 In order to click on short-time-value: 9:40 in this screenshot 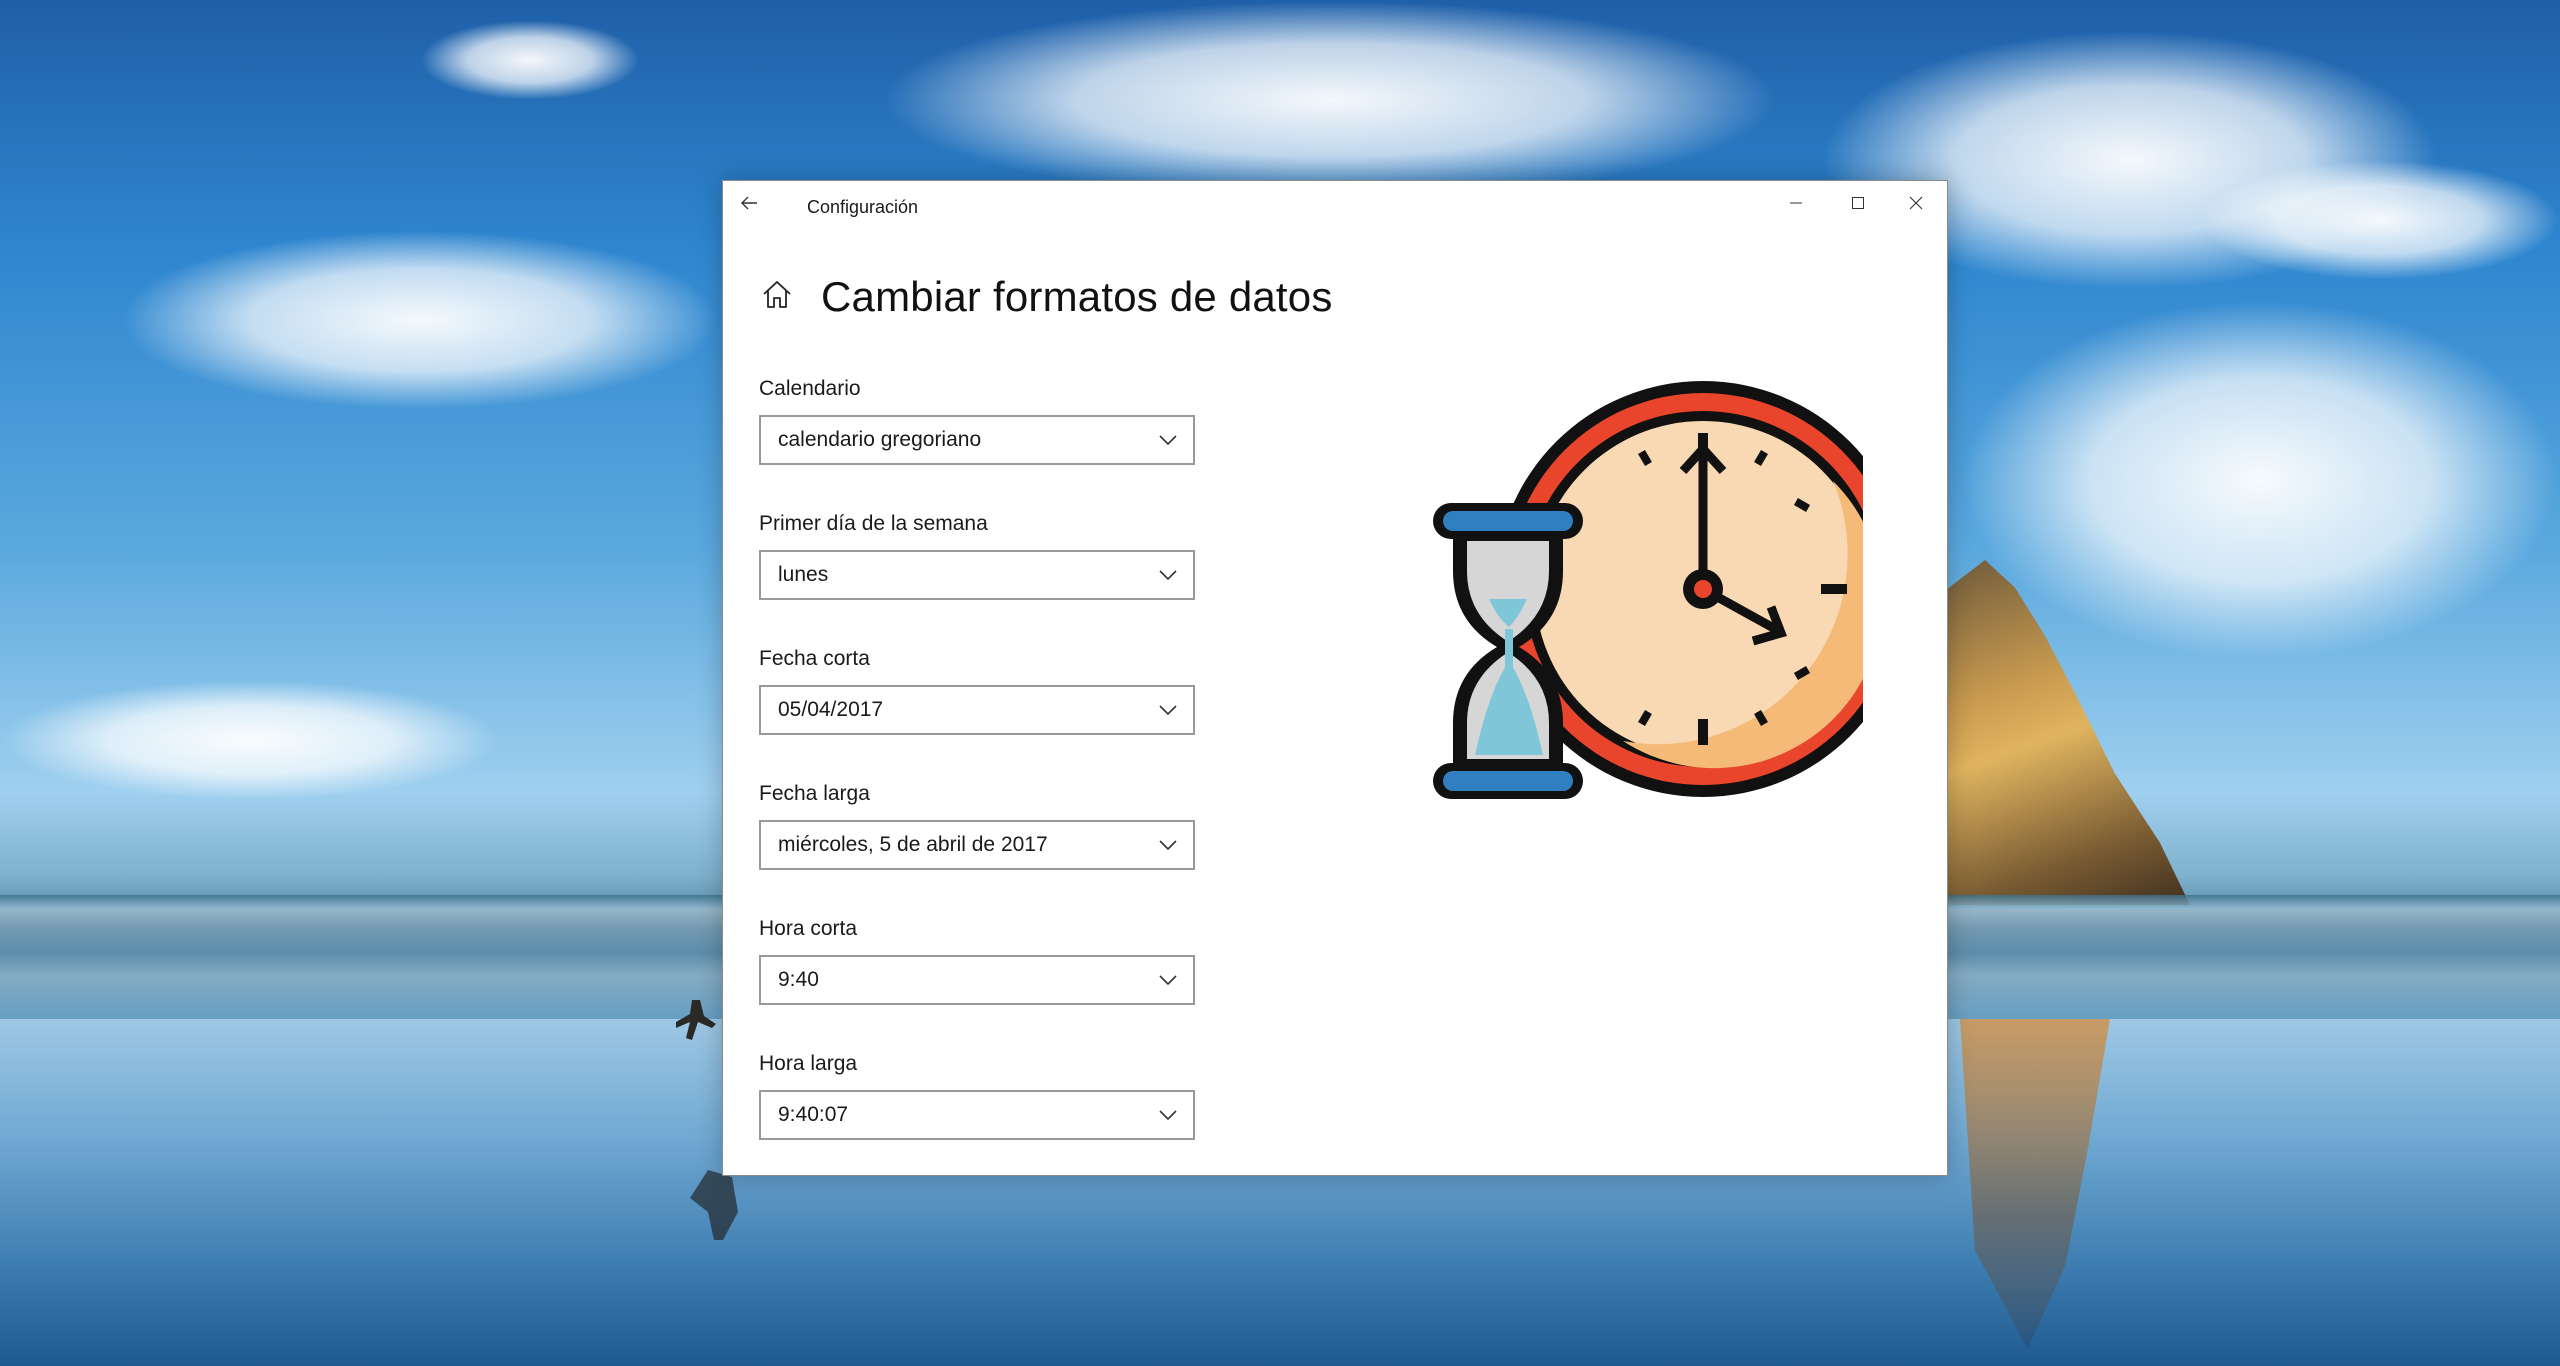, I will do `click(798, 979)`.